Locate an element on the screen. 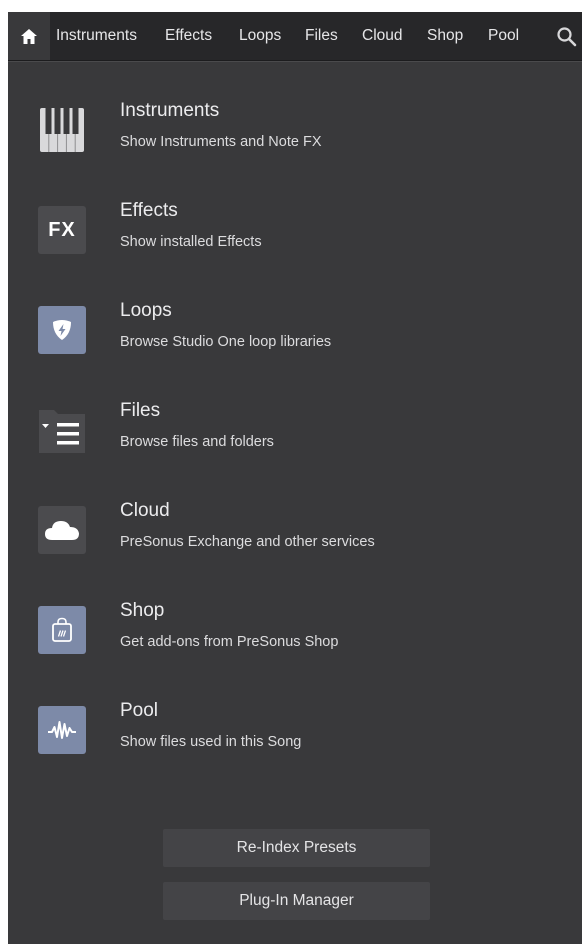 The image size is (582, 944). browser-entry-effects: FX Effects Show installed Effects is located at coordinates (295, 248).